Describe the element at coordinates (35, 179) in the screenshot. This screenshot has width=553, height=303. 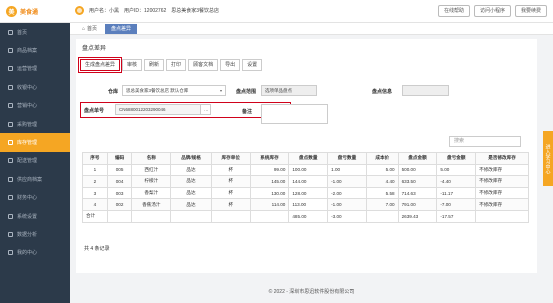
I see `sidebar-item-suppliers: 供应商档案` at that location.